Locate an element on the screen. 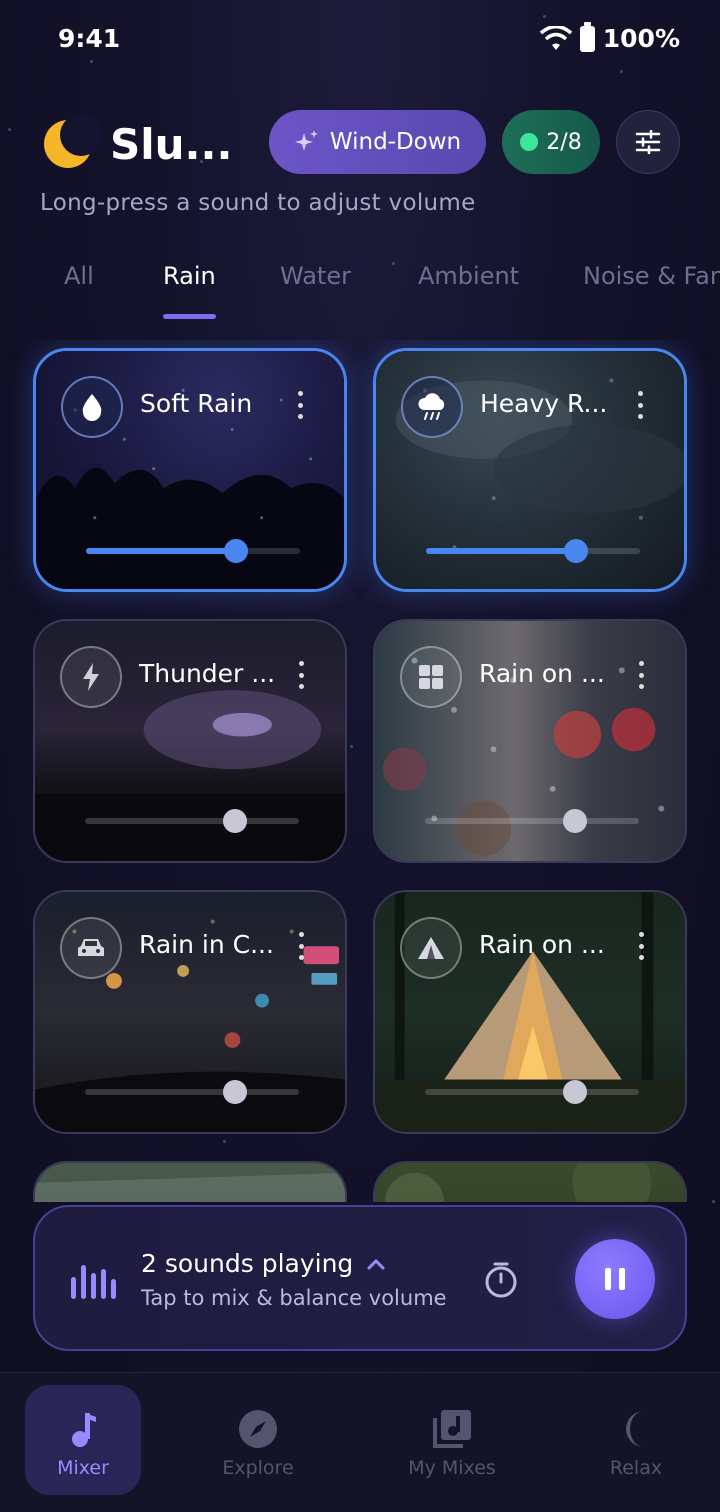 This screenshot has width=720, height=1512. header-subtitle: Long-press a sound to adjust volume is located at coordinates (258, 203).